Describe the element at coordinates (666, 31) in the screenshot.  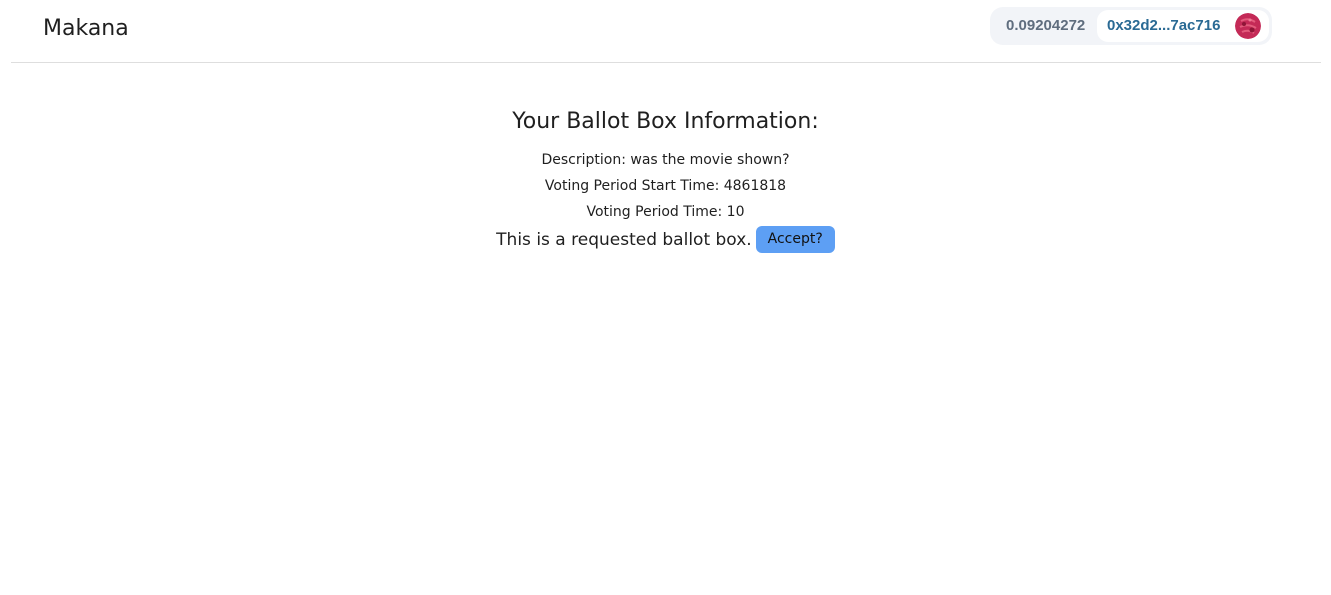
I see `top-navbar: Makana 0.09204272 0x32d2...7ac716` at that location.